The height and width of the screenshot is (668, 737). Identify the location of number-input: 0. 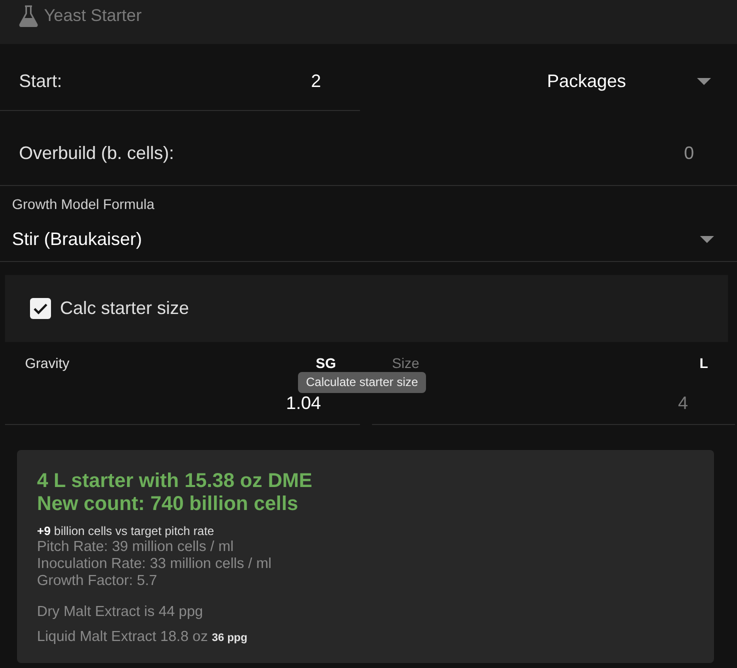
(434, 154).